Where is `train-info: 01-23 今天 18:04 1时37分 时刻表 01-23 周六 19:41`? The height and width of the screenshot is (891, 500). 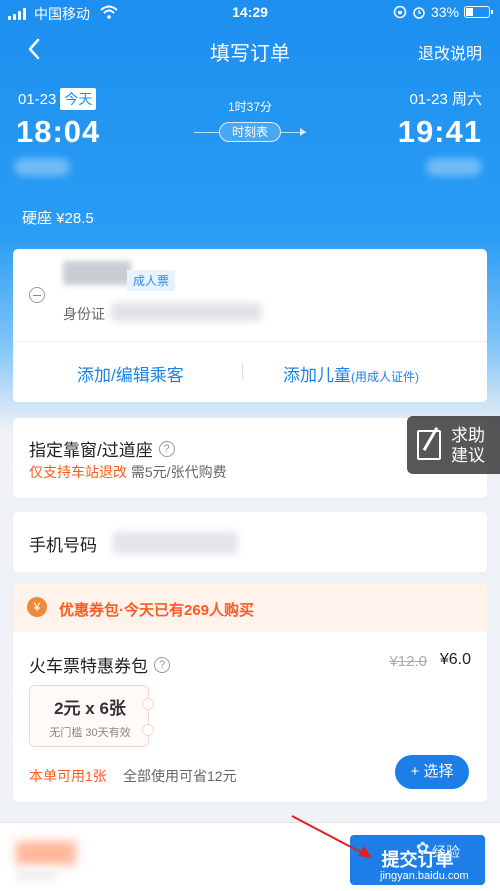
train-info: 01-23 今天 18:04 1时37分 时刻表 01-23 周六 19:41 is located at coordinates (250, 146).